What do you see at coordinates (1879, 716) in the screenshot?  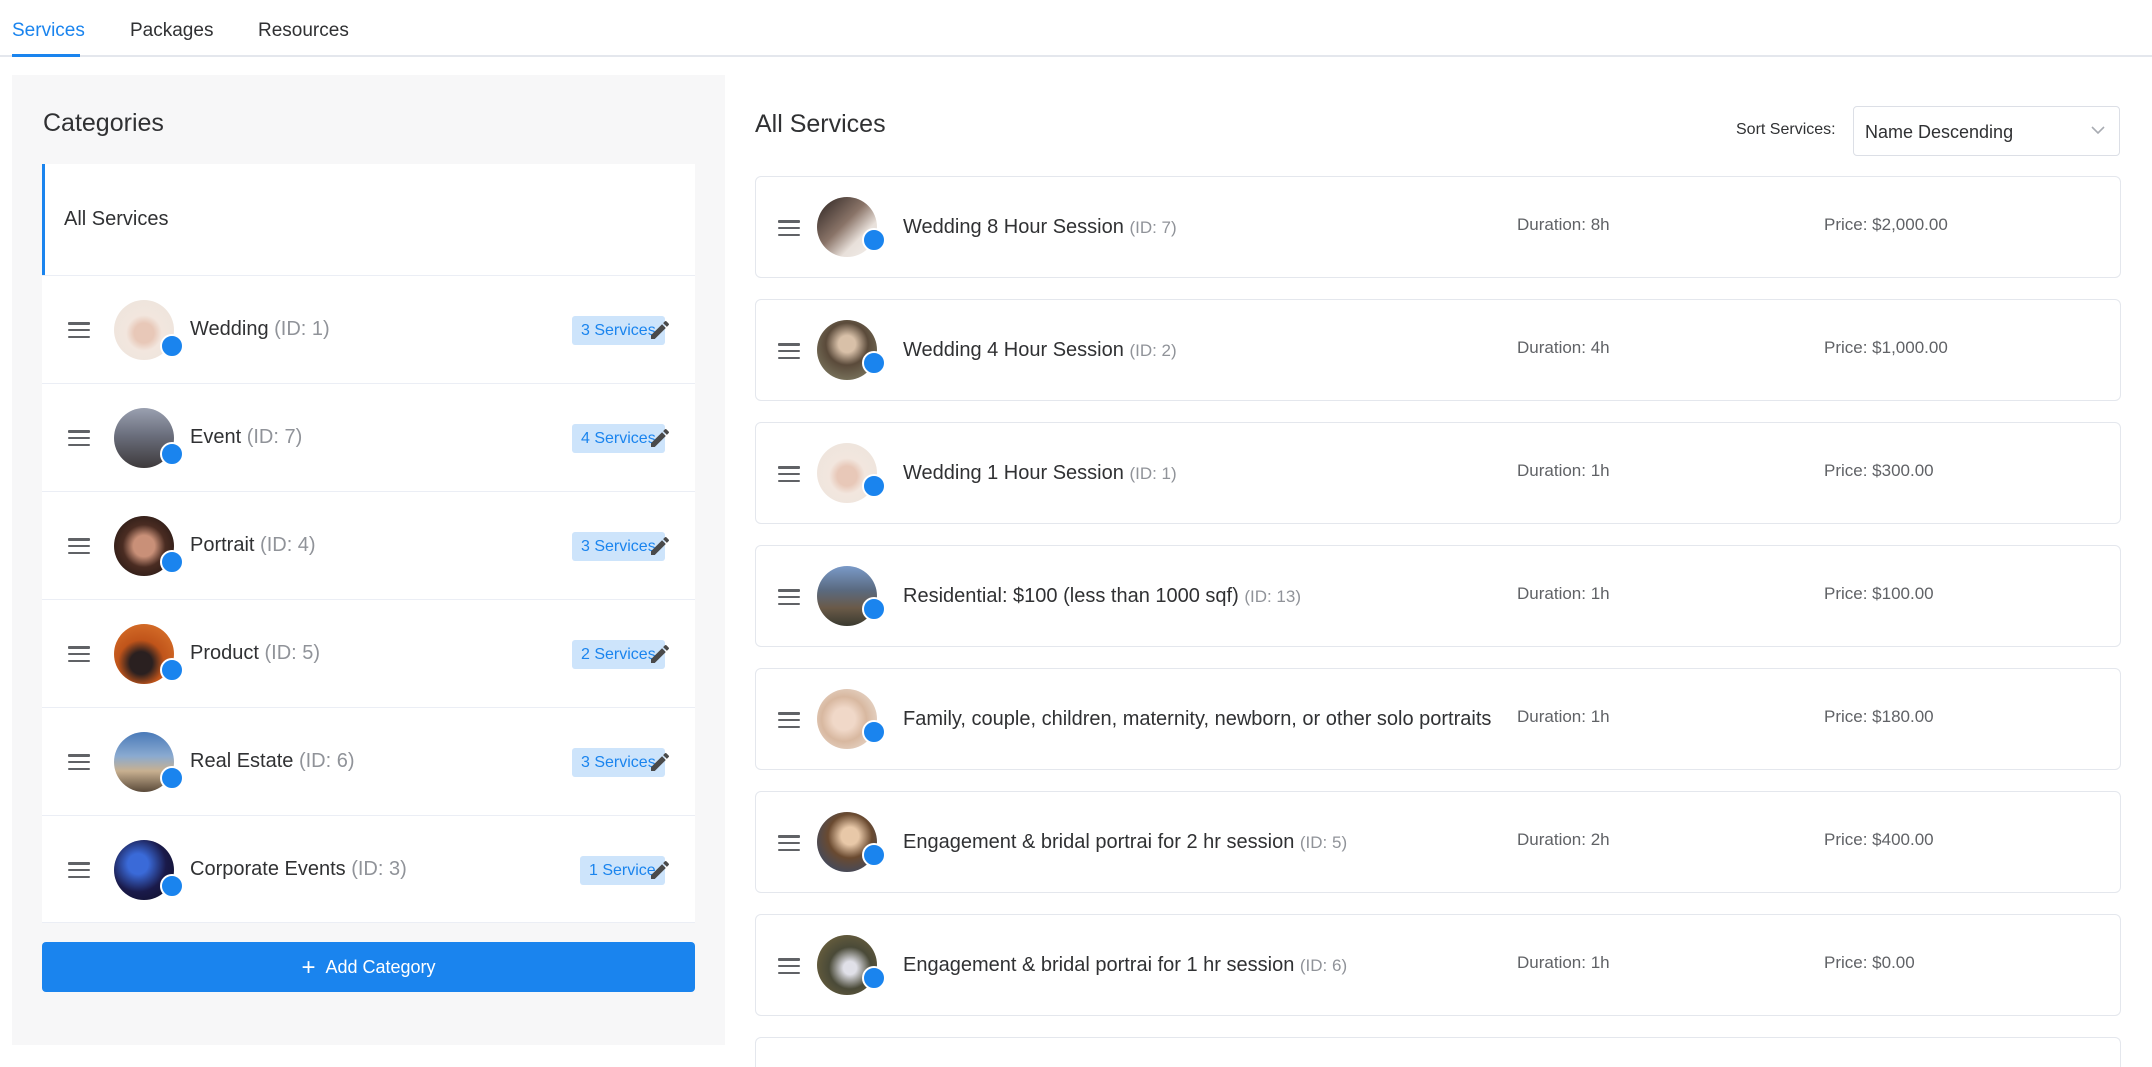 I see `service-price: Price: $180.00` at bounding box center [1879, 716].